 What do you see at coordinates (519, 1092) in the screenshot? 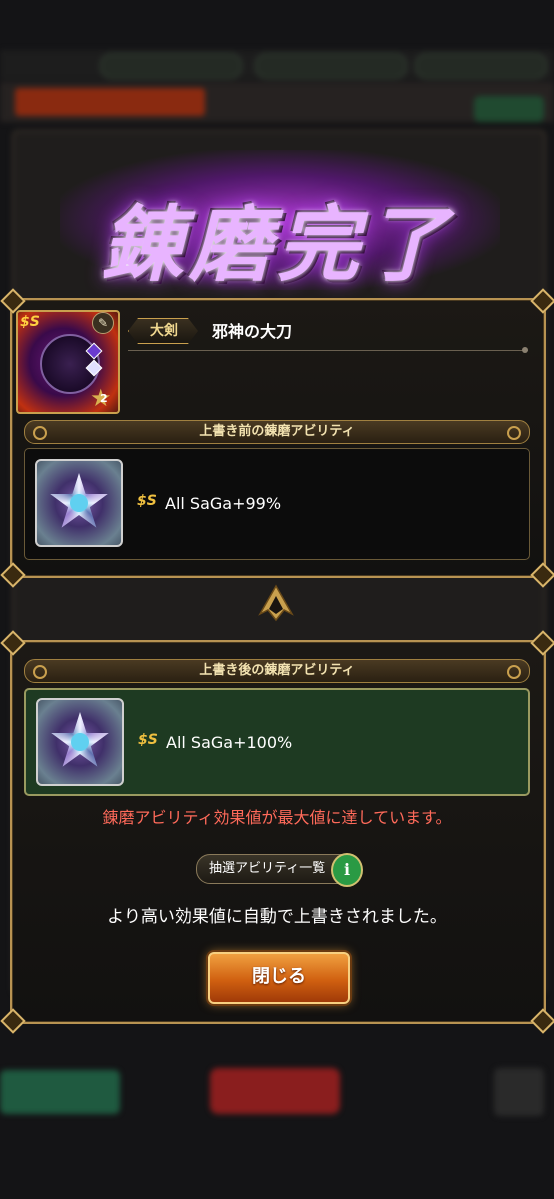
I see `bg-menu-button` at bounding box center [519, 1092].